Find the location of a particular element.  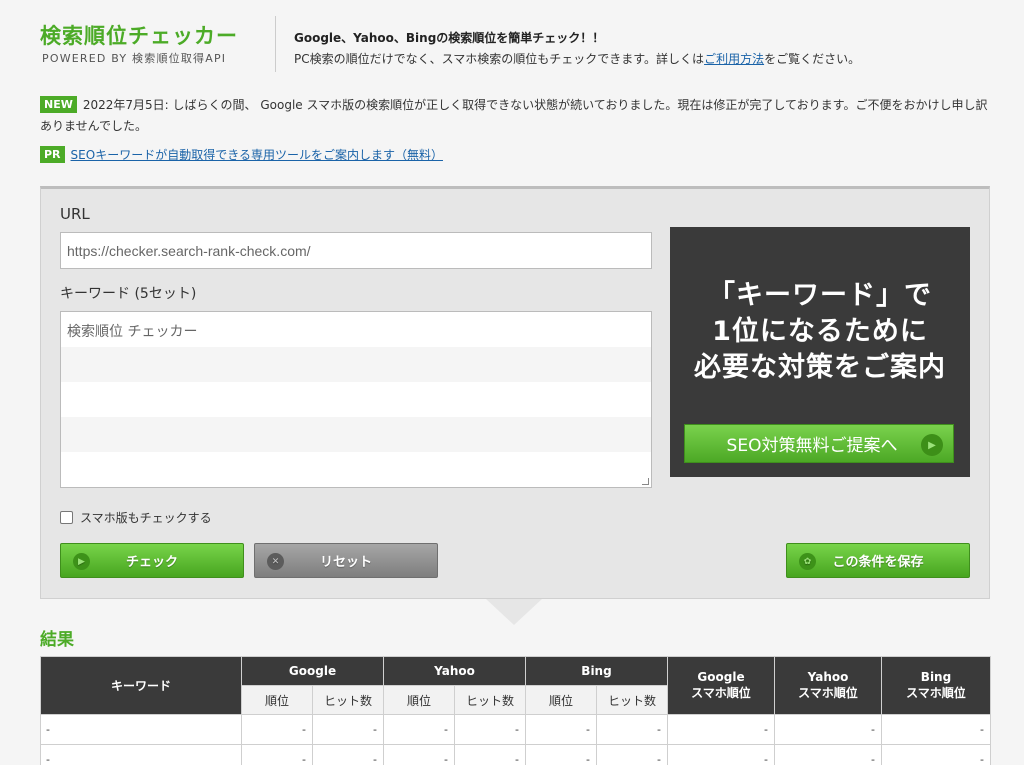

url-label: URL is located at coordinates (75, 214).